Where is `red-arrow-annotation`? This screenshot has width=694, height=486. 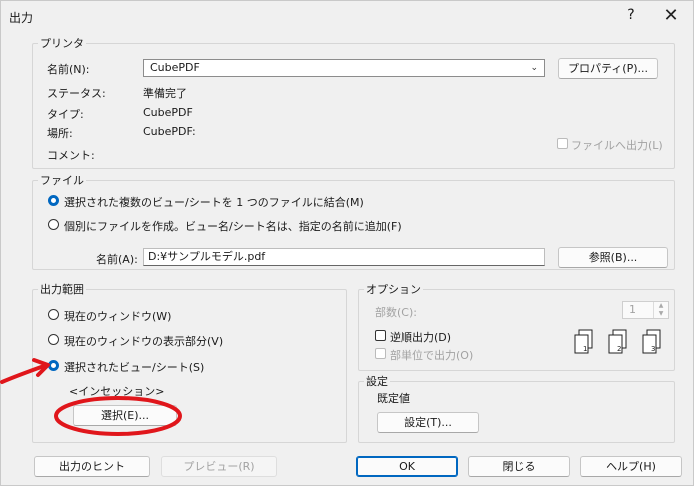
red-arrow-annotation is located at coordinates (25, 371).